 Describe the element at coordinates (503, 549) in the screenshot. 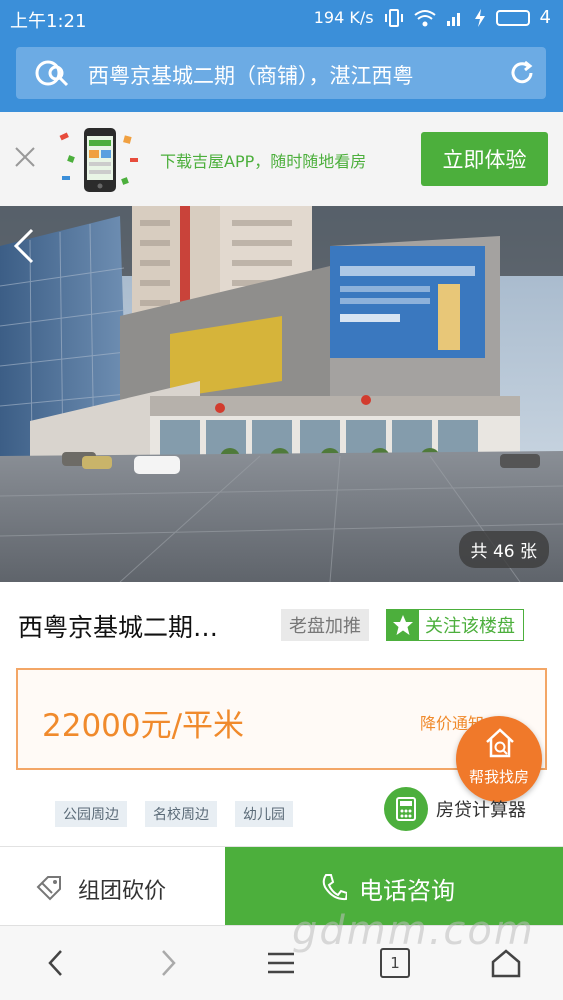

I see `photo-count-badge: 共 46 张` at that location.